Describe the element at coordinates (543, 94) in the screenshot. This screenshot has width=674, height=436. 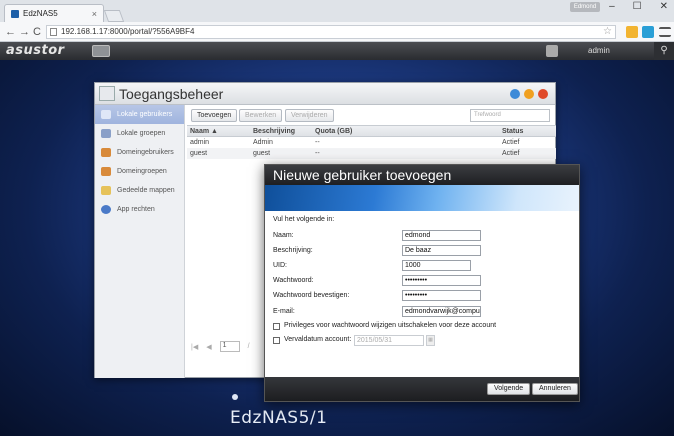
I see `close-window-icon` at that location.